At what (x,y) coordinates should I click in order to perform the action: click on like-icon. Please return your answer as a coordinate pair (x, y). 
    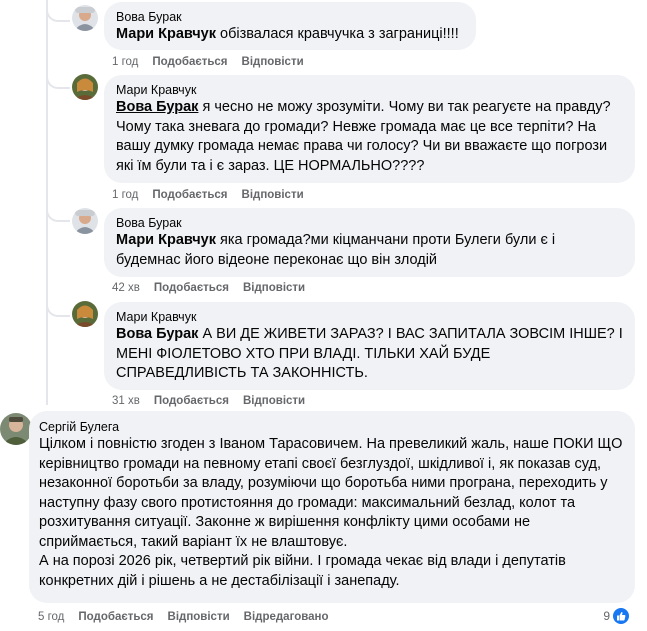
    Looking at the image, I should click on (621, 616).